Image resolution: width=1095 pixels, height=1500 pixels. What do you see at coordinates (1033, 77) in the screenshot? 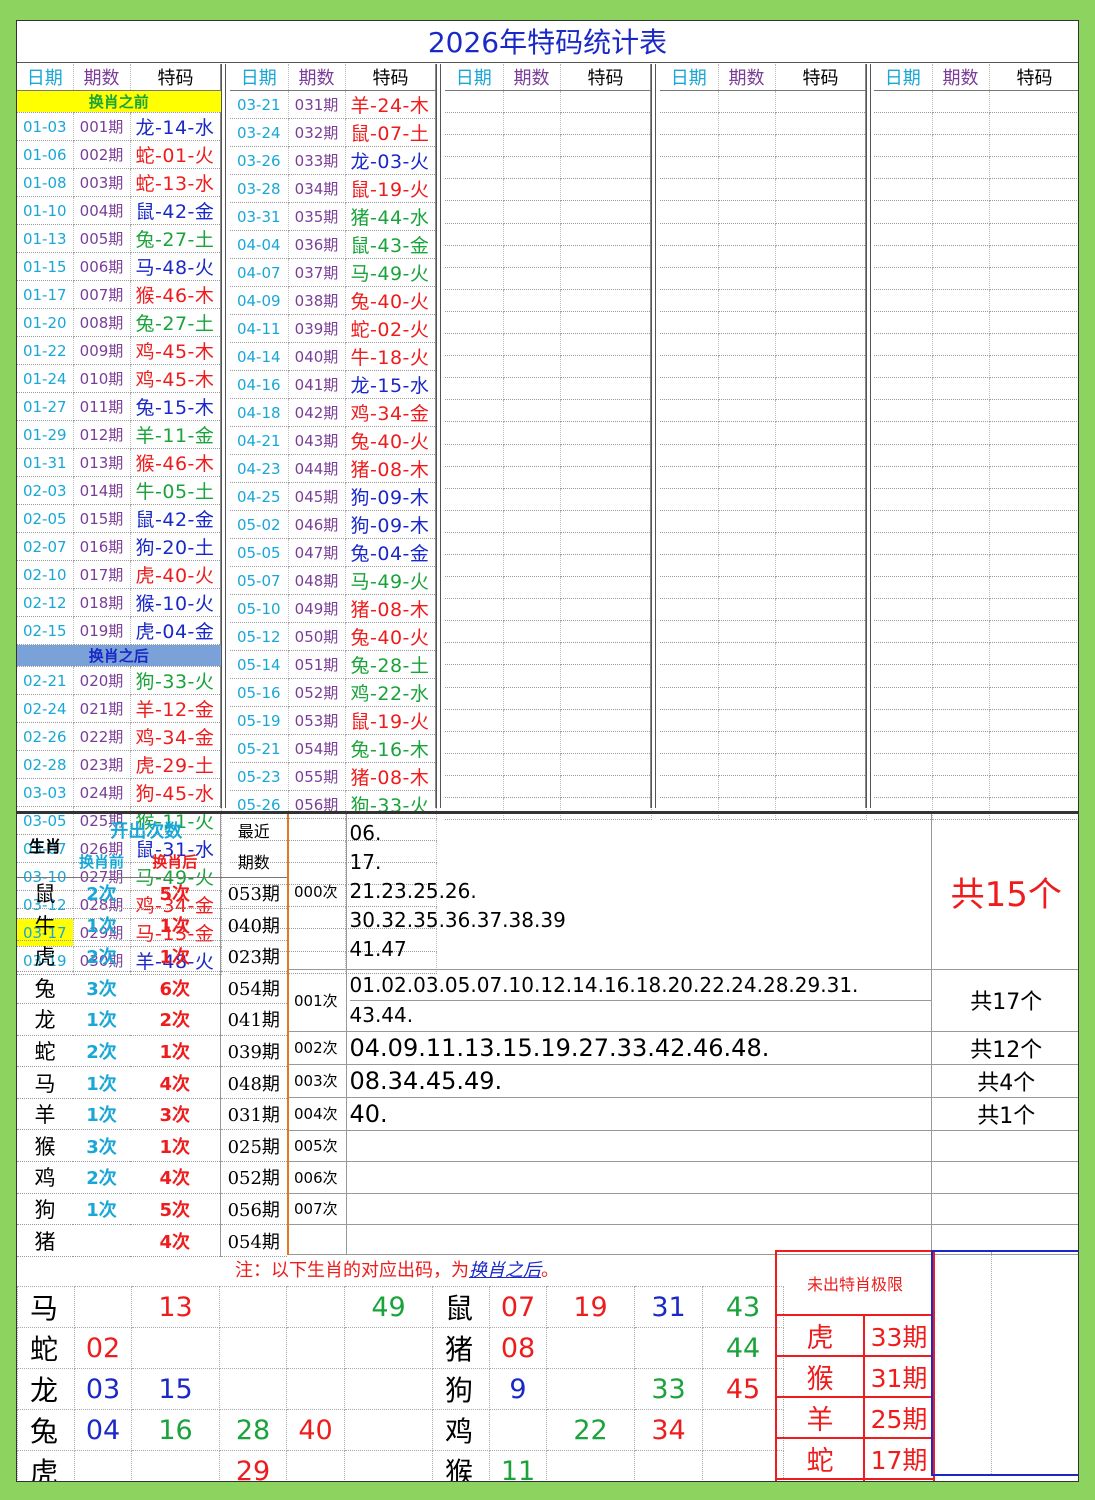
I see `header-code: 特码` at bounding box center [1033, 77].